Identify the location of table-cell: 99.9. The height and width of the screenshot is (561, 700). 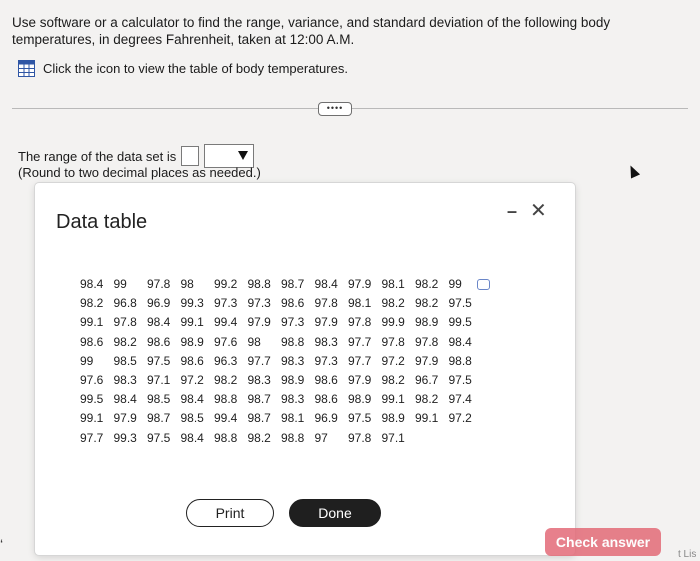
(393, 322).